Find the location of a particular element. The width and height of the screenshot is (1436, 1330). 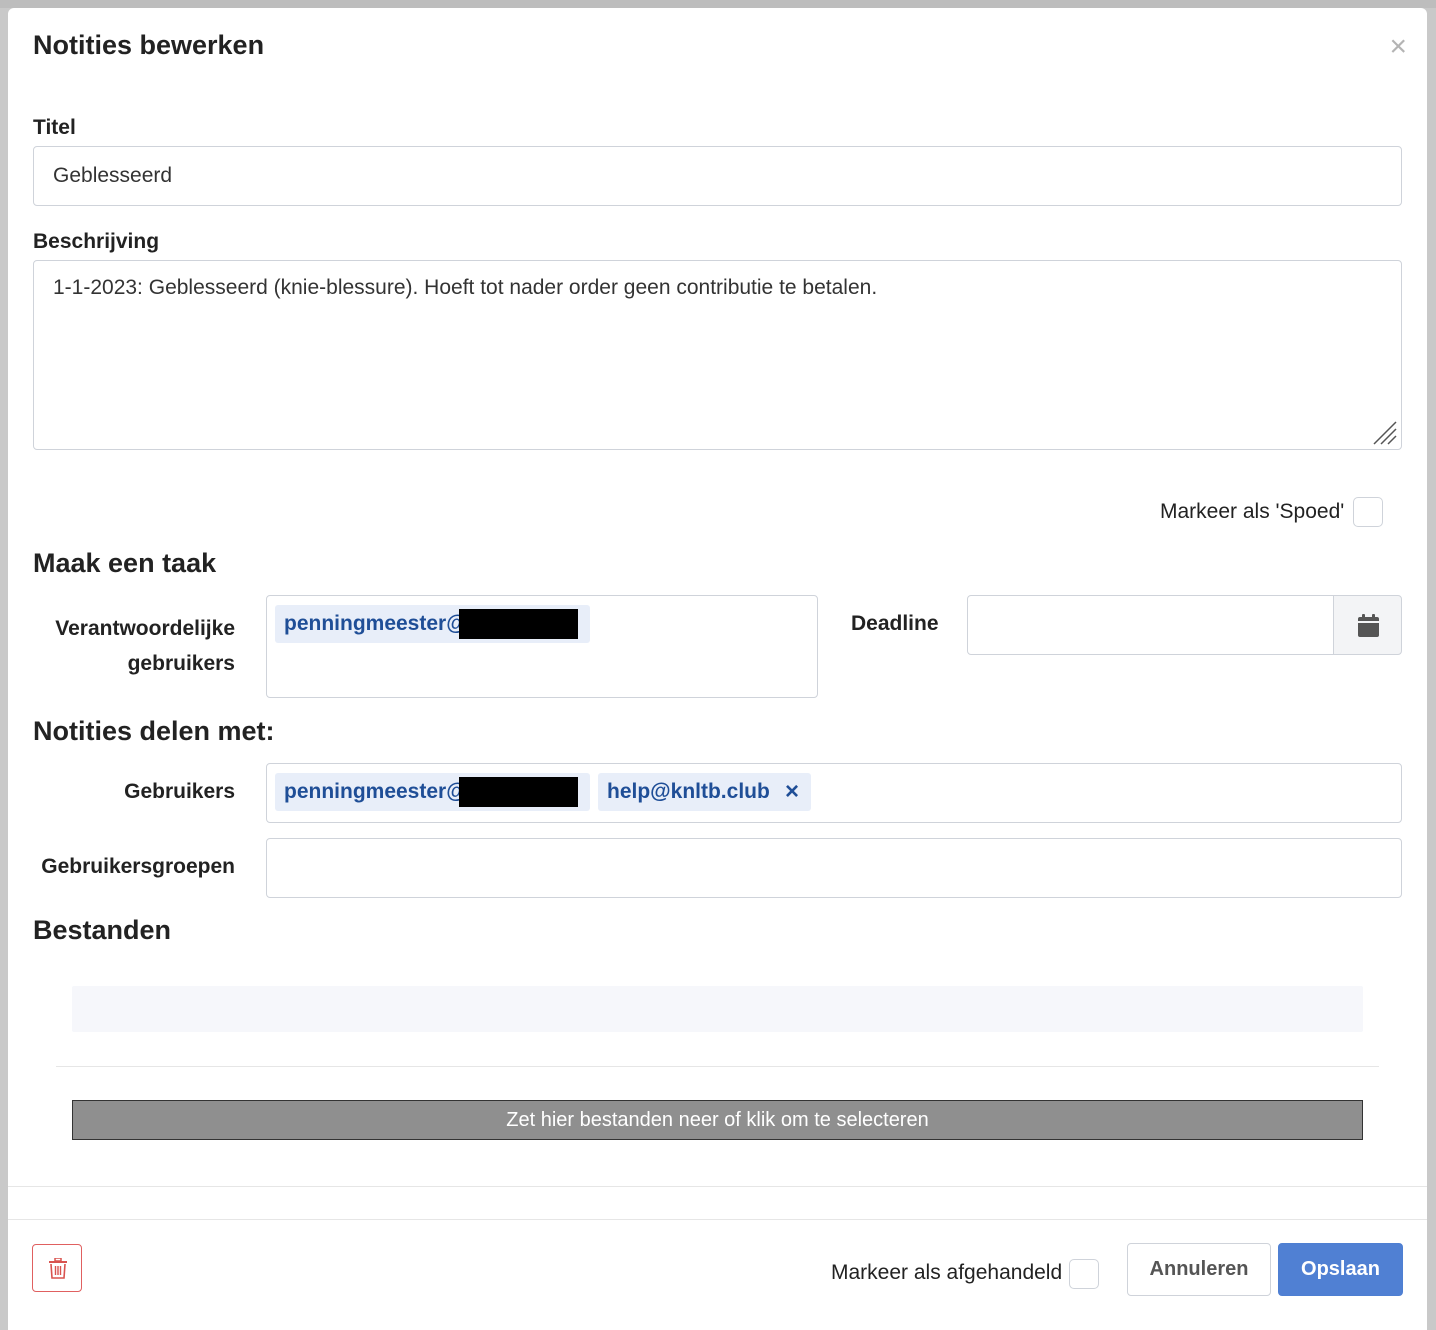

urgent-label: Markeer als 'Spoed' is located at coordinates (1252, 511).